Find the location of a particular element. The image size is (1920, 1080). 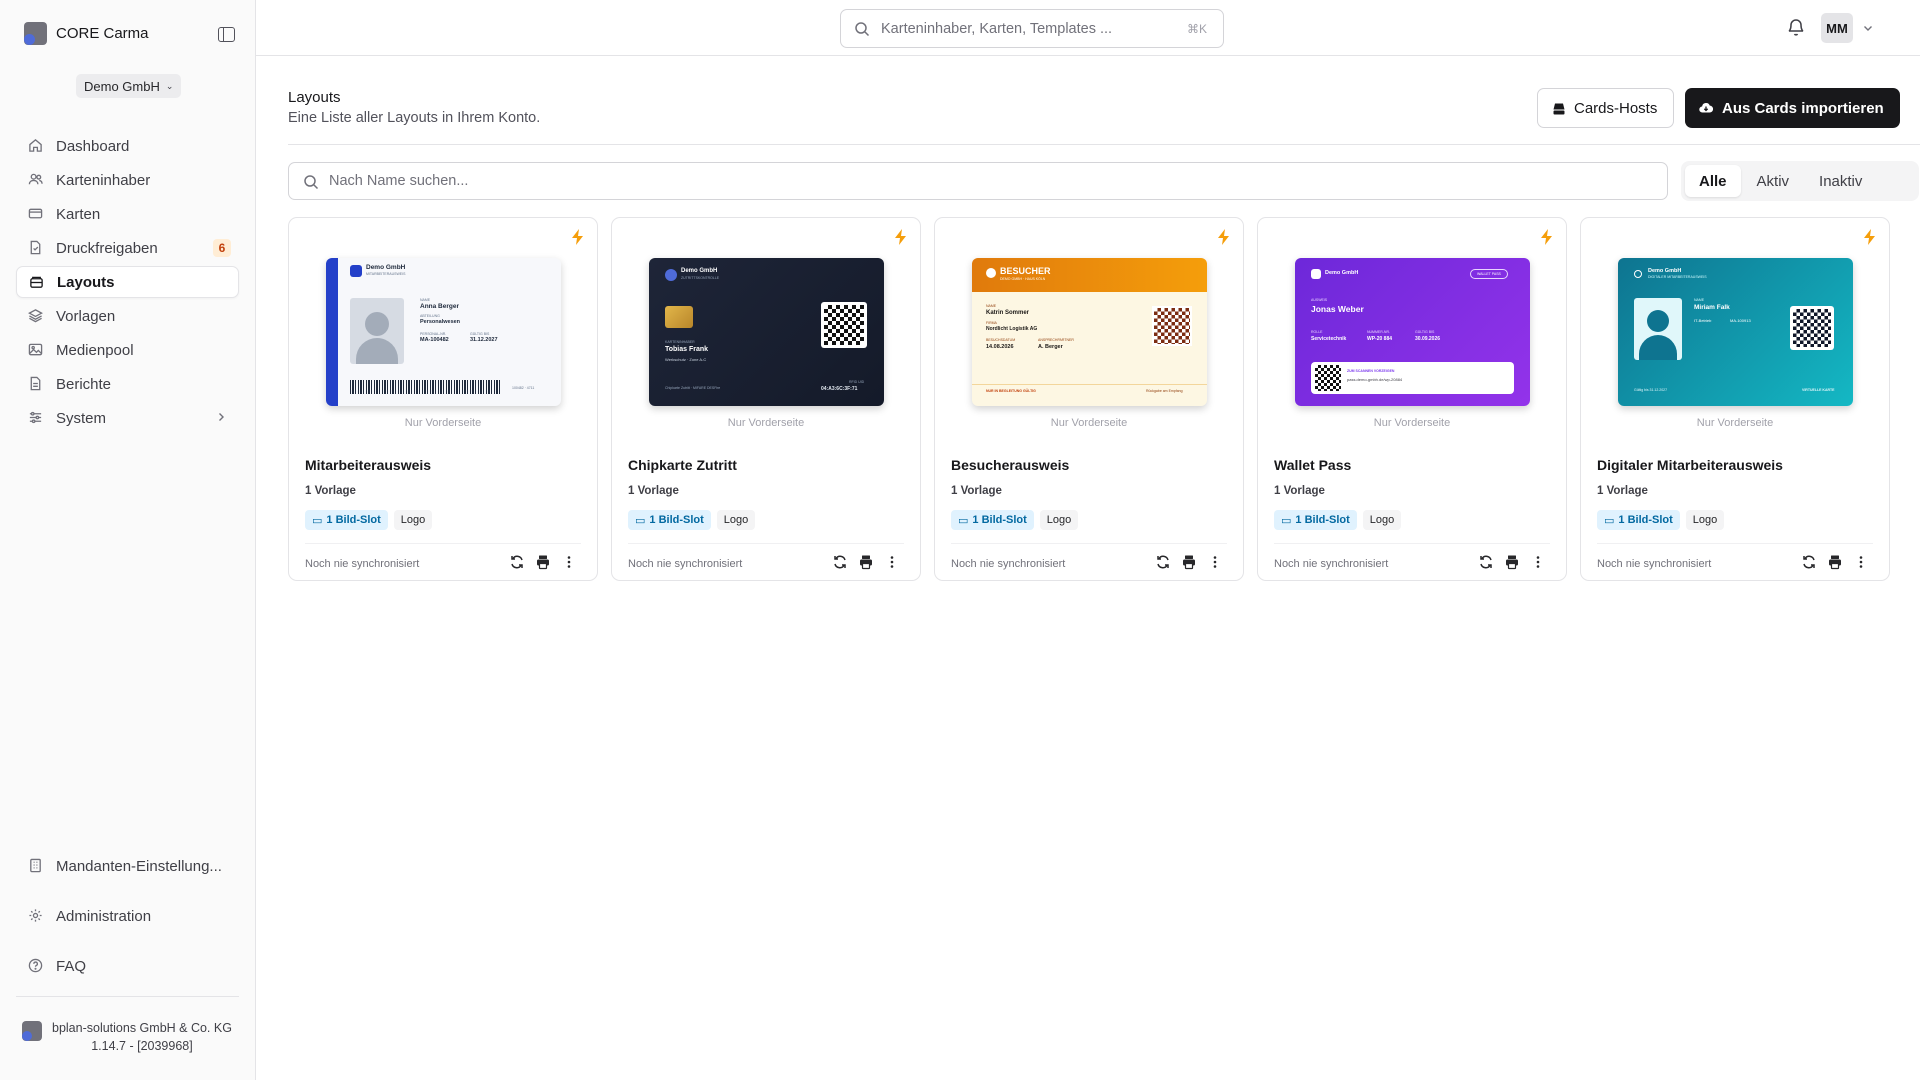

nav-item-dashboard: Dashboard is located at coordinates (127, 146).